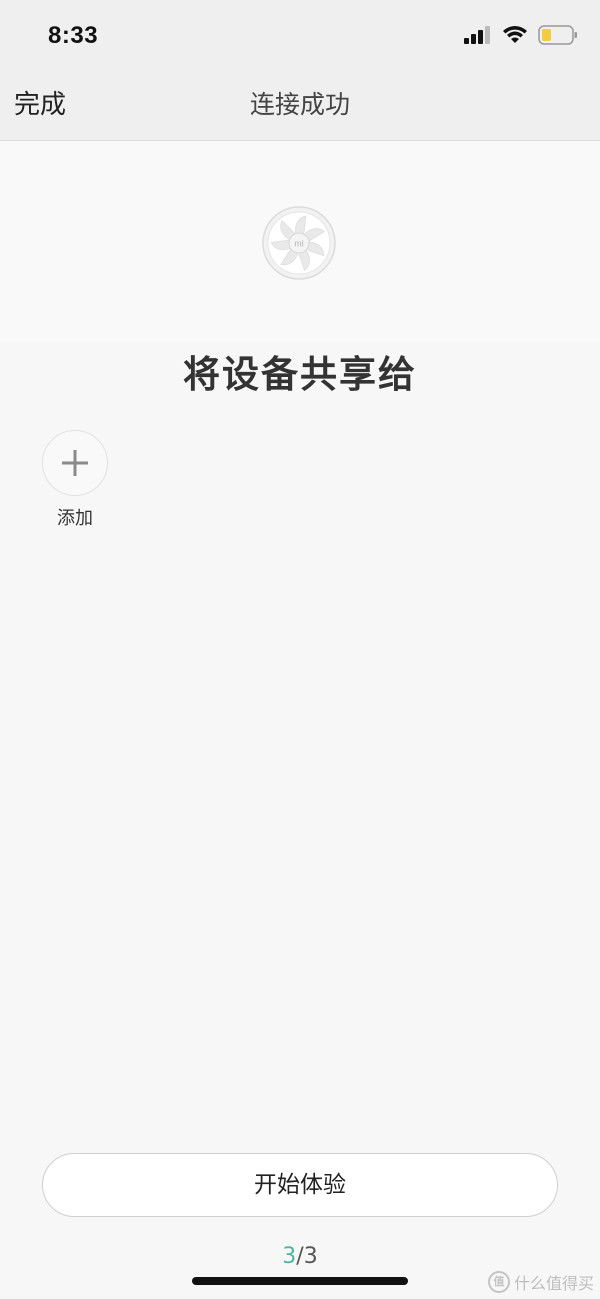 This screenshot has height=1299, width=600. I want to click on wifi-icon, so click(515, 37).